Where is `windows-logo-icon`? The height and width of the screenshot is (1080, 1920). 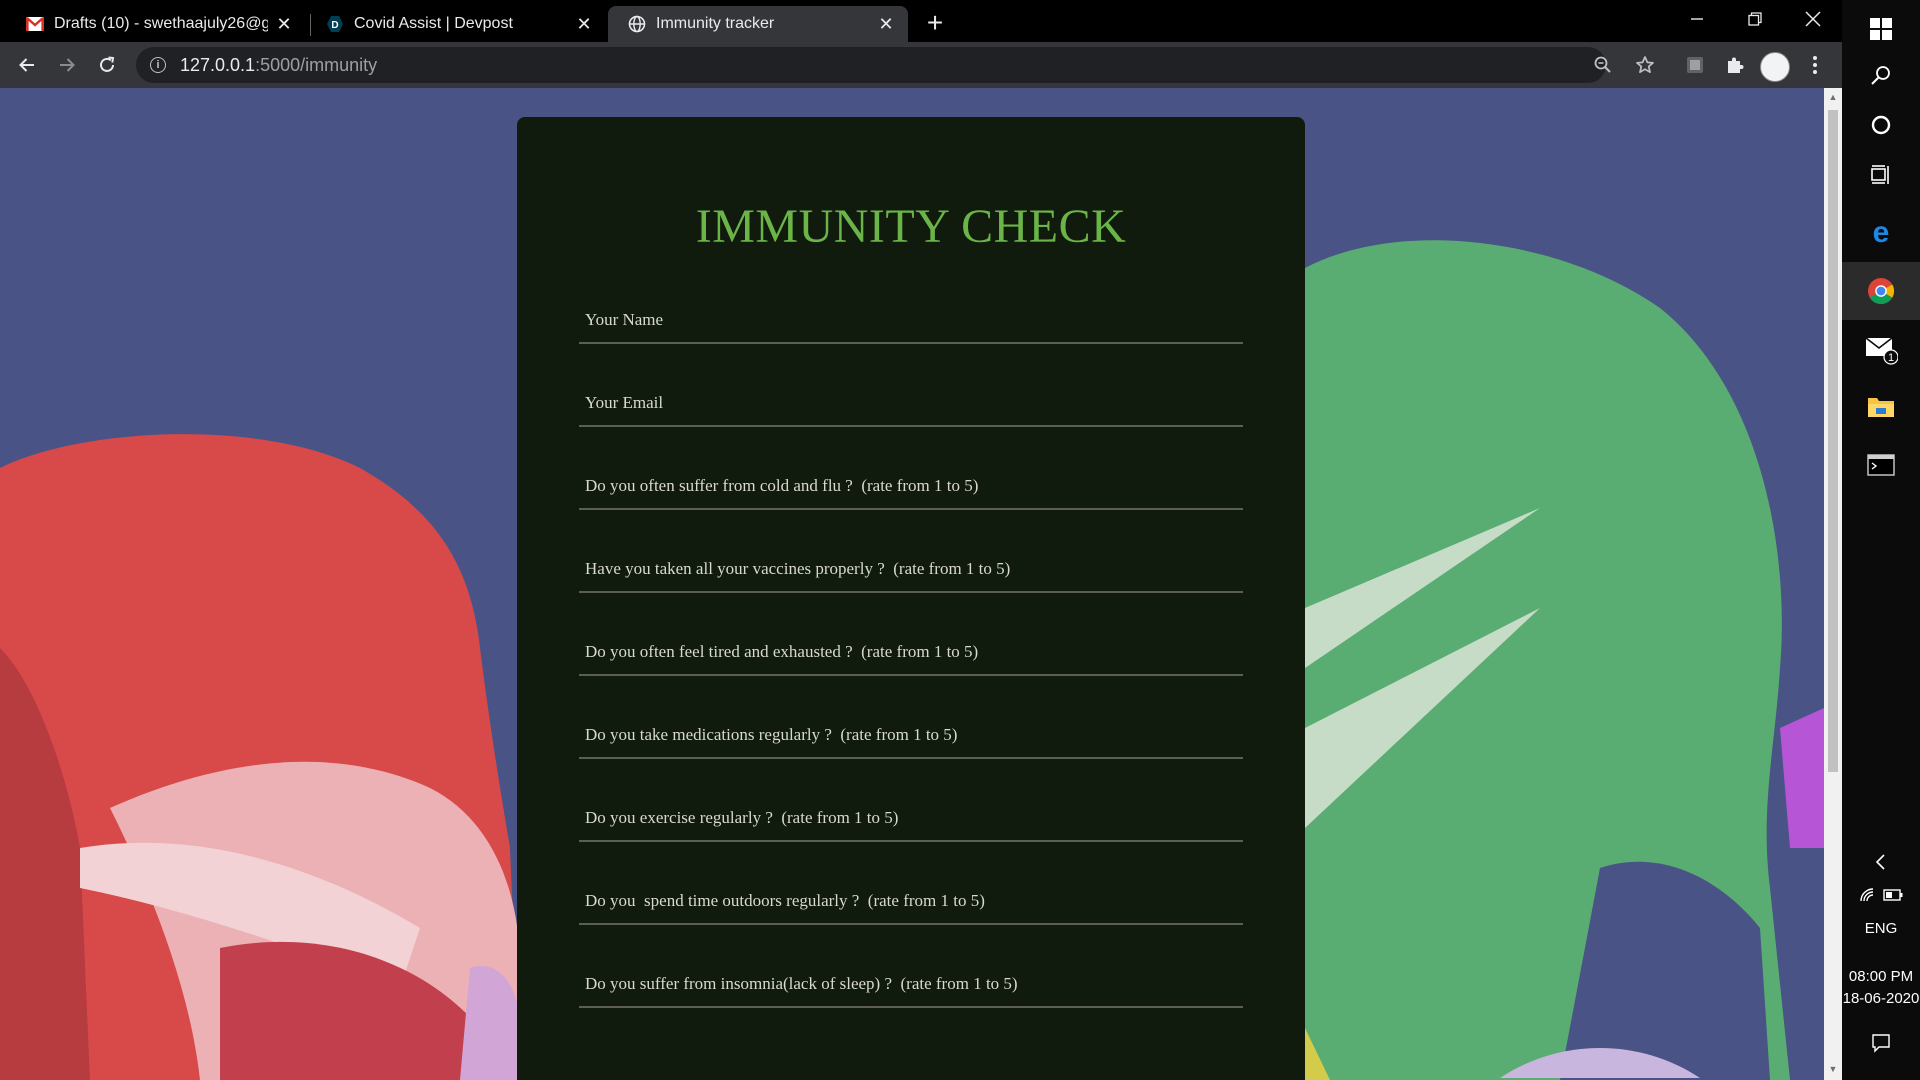
windows-logo-icon is located at coordinates (1881, 29).